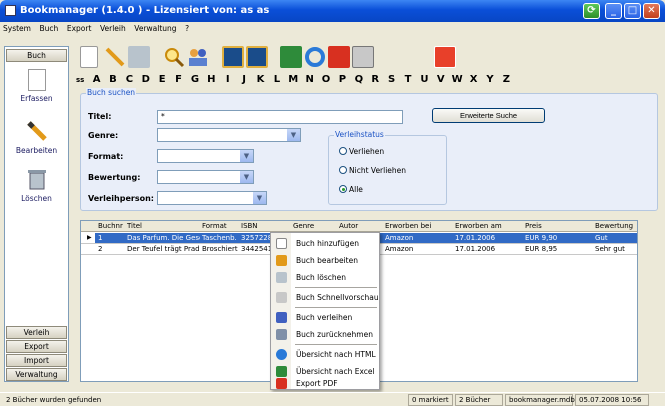 The image size is (665, 406). I want to click on nav-button-verwaltung: Verwaltung, so click(36, 374).